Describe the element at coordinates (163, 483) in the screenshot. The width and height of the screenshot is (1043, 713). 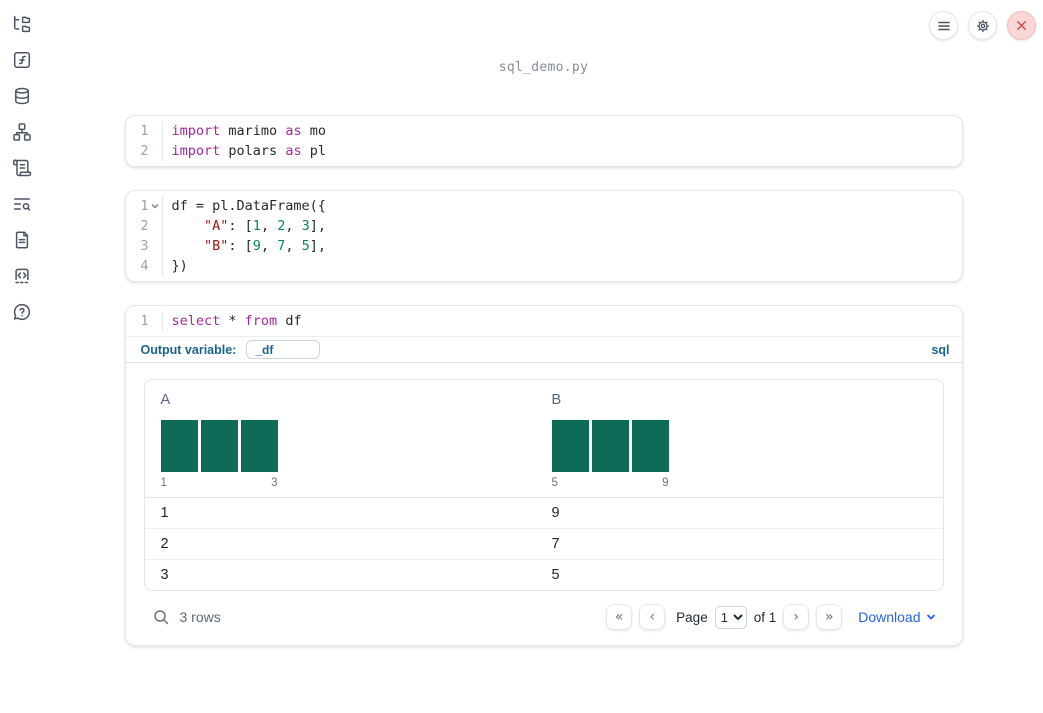
I see `hist-min-label: 1` at that location.